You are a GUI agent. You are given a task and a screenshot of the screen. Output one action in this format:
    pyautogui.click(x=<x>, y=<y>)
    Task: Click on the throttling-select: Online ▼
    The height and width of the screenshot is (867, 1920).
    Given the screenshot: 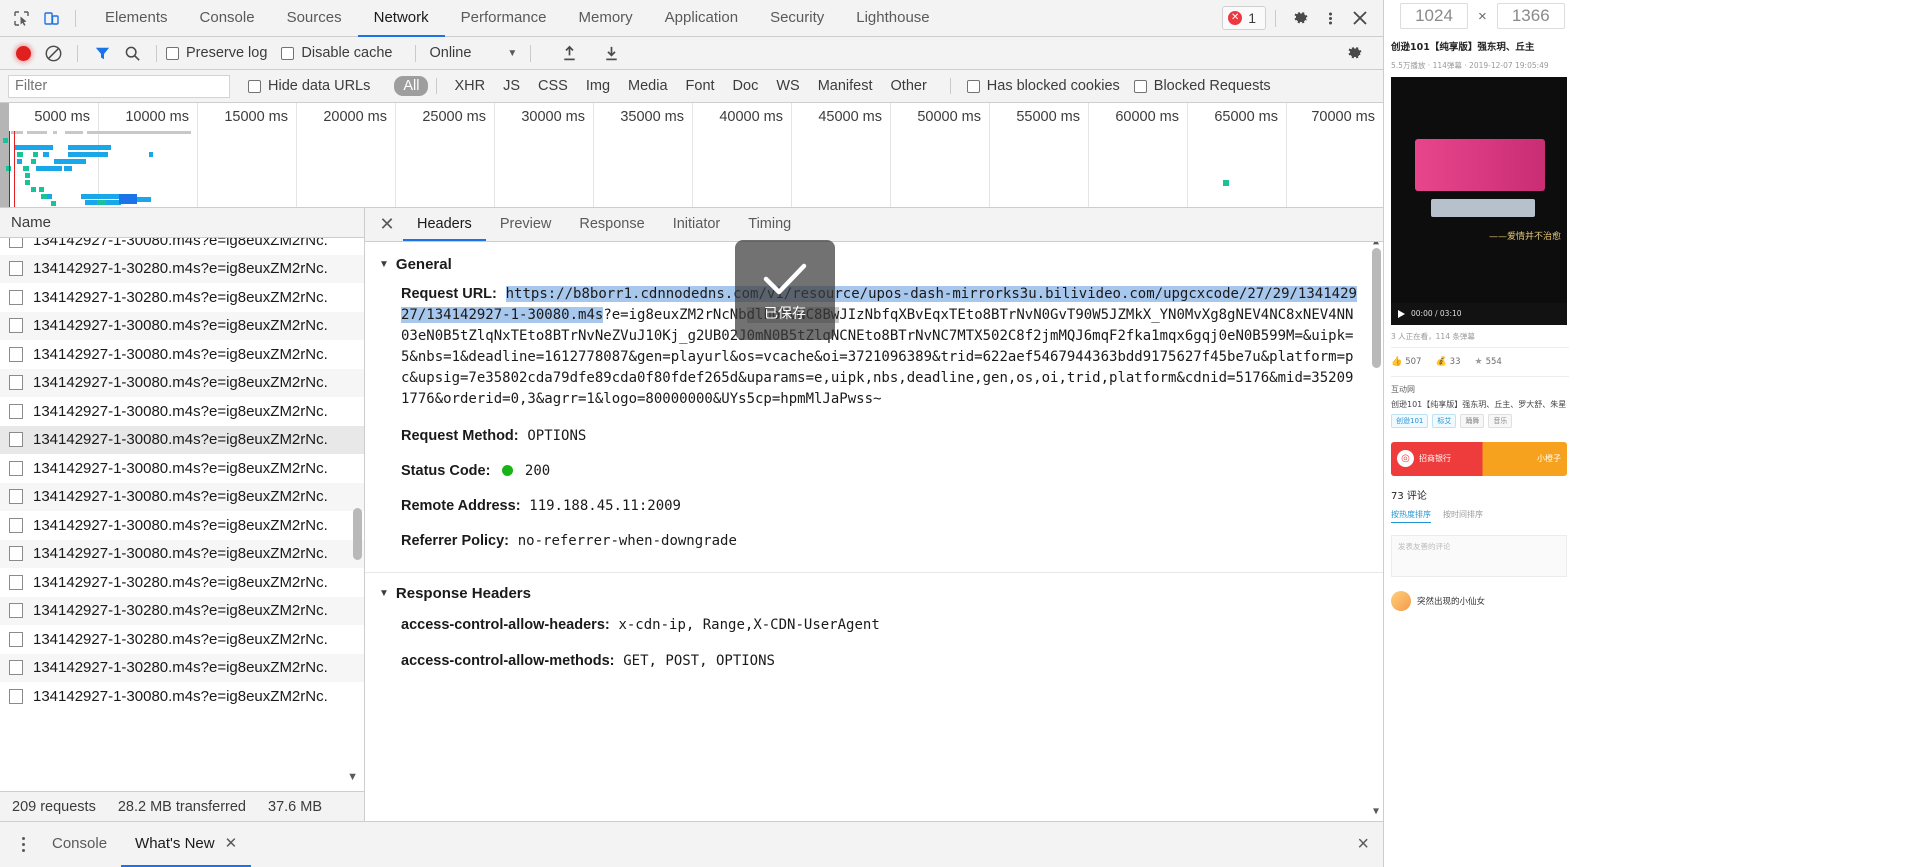 What is the action you would take?
    pyautogui.click(x=473, y=53)
    